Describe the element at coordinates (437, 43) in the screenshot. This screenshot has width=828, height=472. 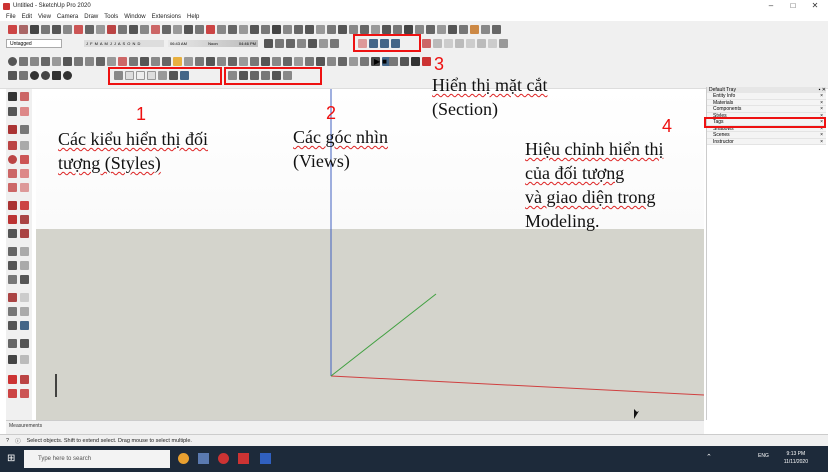
I see `back-edges-icon` at that location.